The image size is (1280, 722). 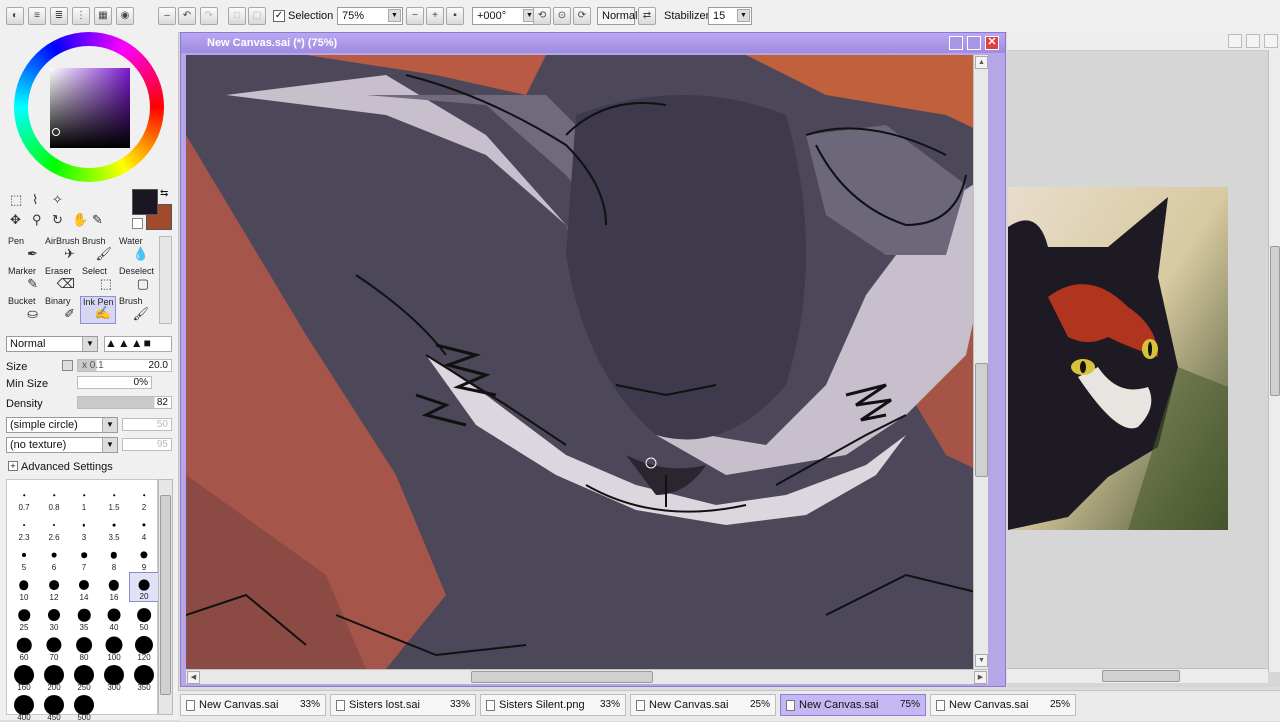 I want to click on rect-select-icon: ⬚, so click(x=16, y=200).